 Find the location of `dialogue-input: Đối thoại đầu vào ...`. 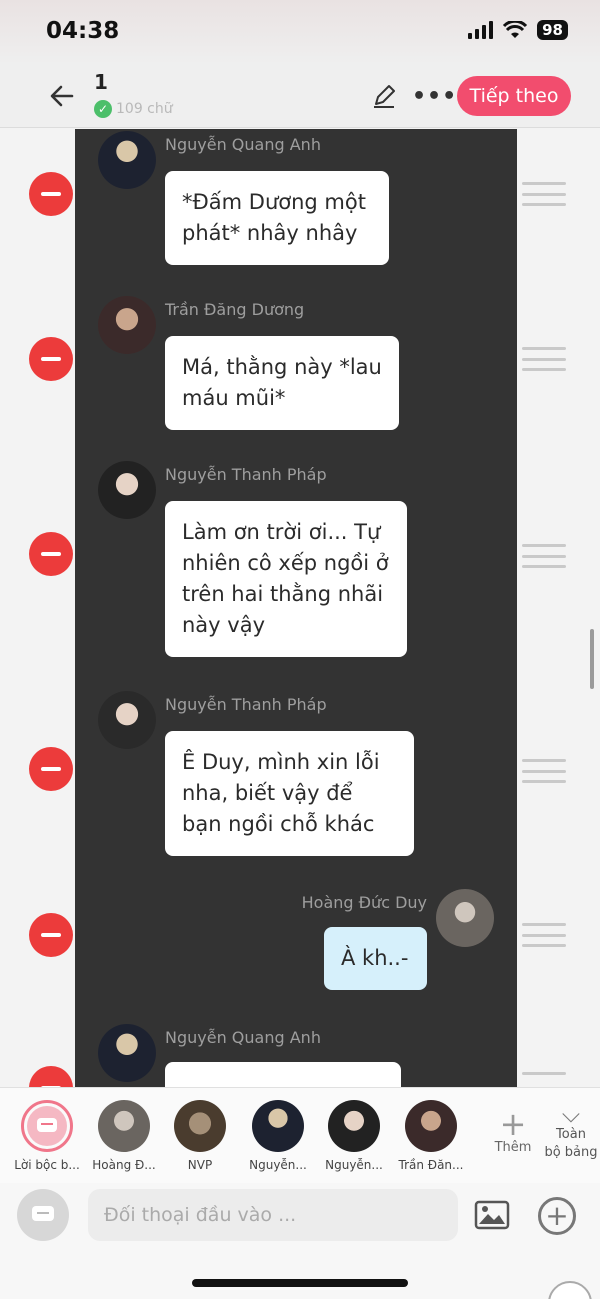

dialogue-input: Đối thoại đầu vào ... is located at coordinates (273, 1215).